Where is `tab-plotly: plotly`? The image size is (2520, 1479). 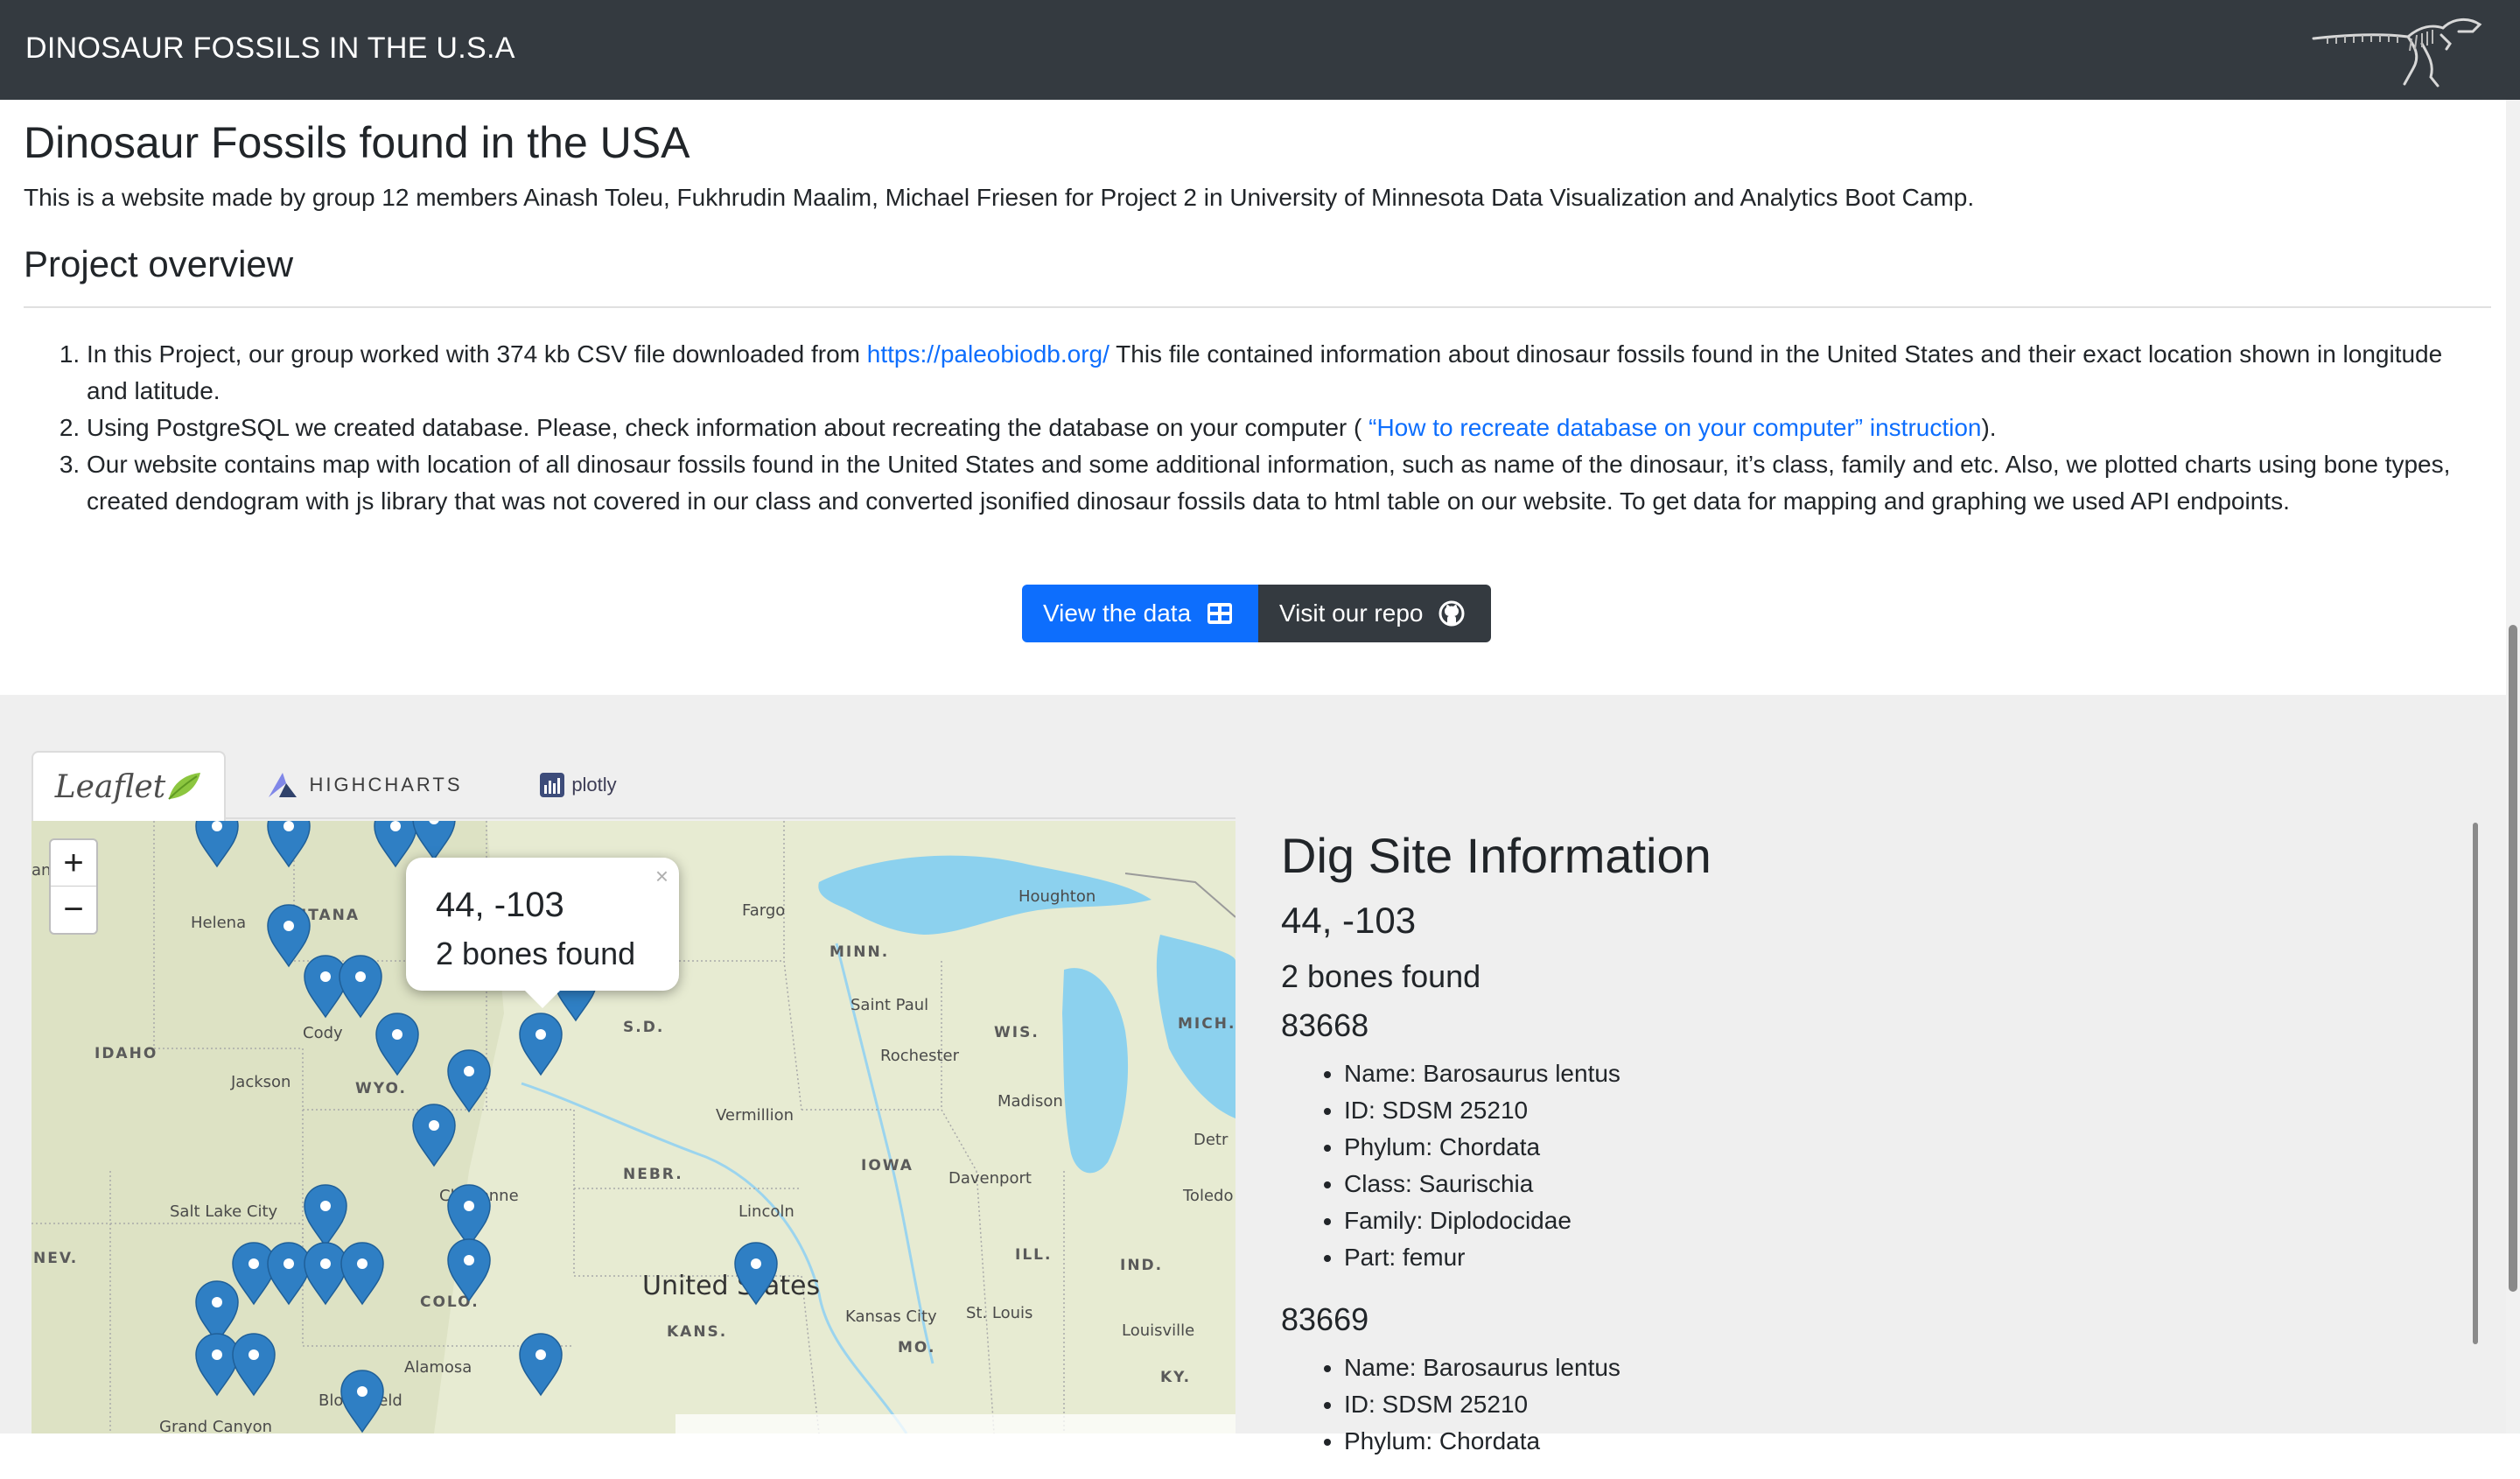 tab-plotly: plotly is located at coordinates (578, 785).